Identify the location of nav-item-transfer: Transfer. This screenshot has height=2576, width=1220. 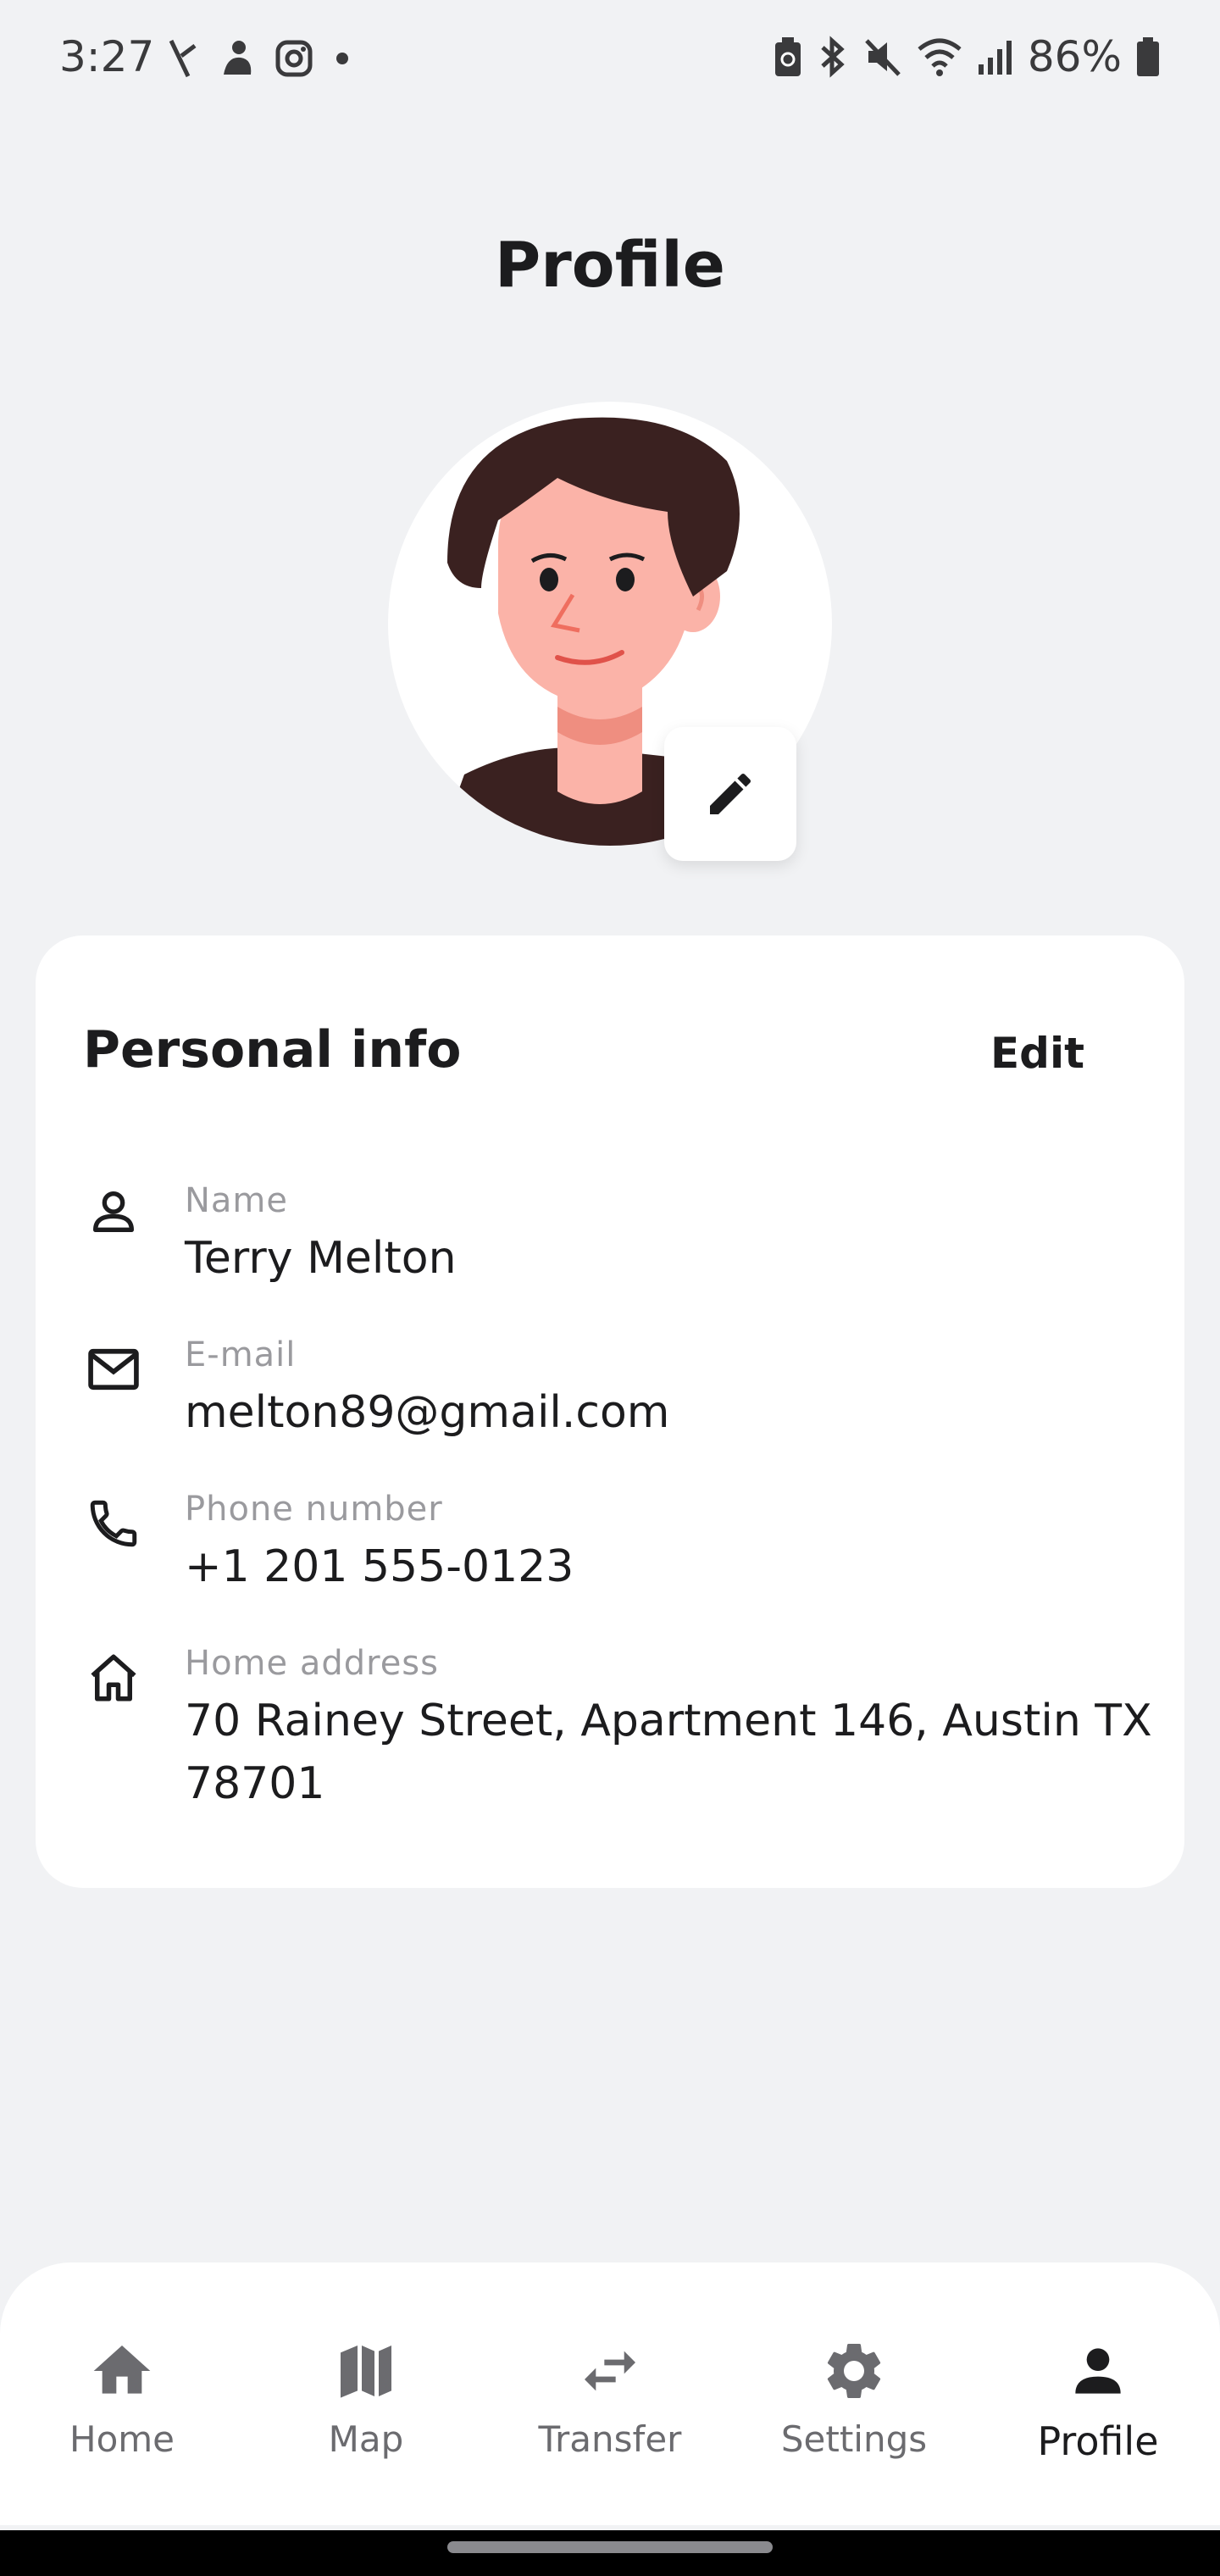
(610, 2397).